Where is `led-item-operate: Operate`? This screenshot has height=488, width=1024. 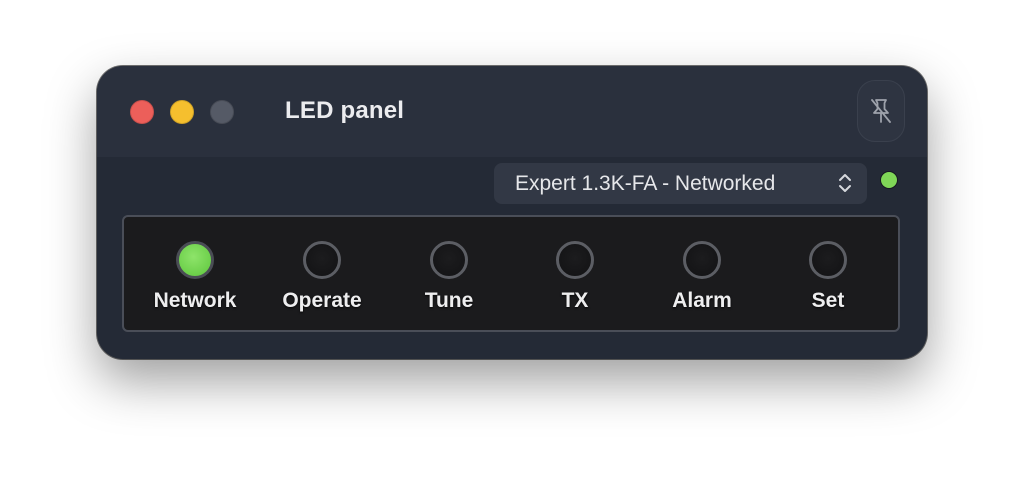 led-item-operate: Operate is located at coordinates (322, 275).